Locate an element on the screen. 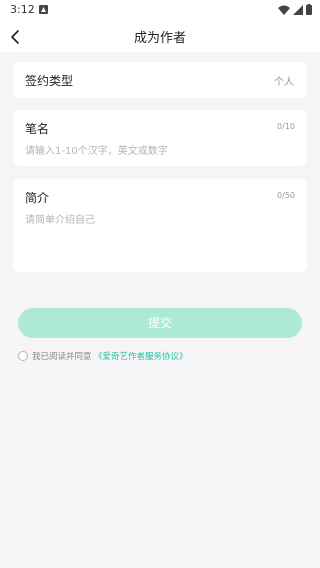 The width and height of the screenshot is (320, 568). submit-button: 提交 is located at coordinates (160, 323).